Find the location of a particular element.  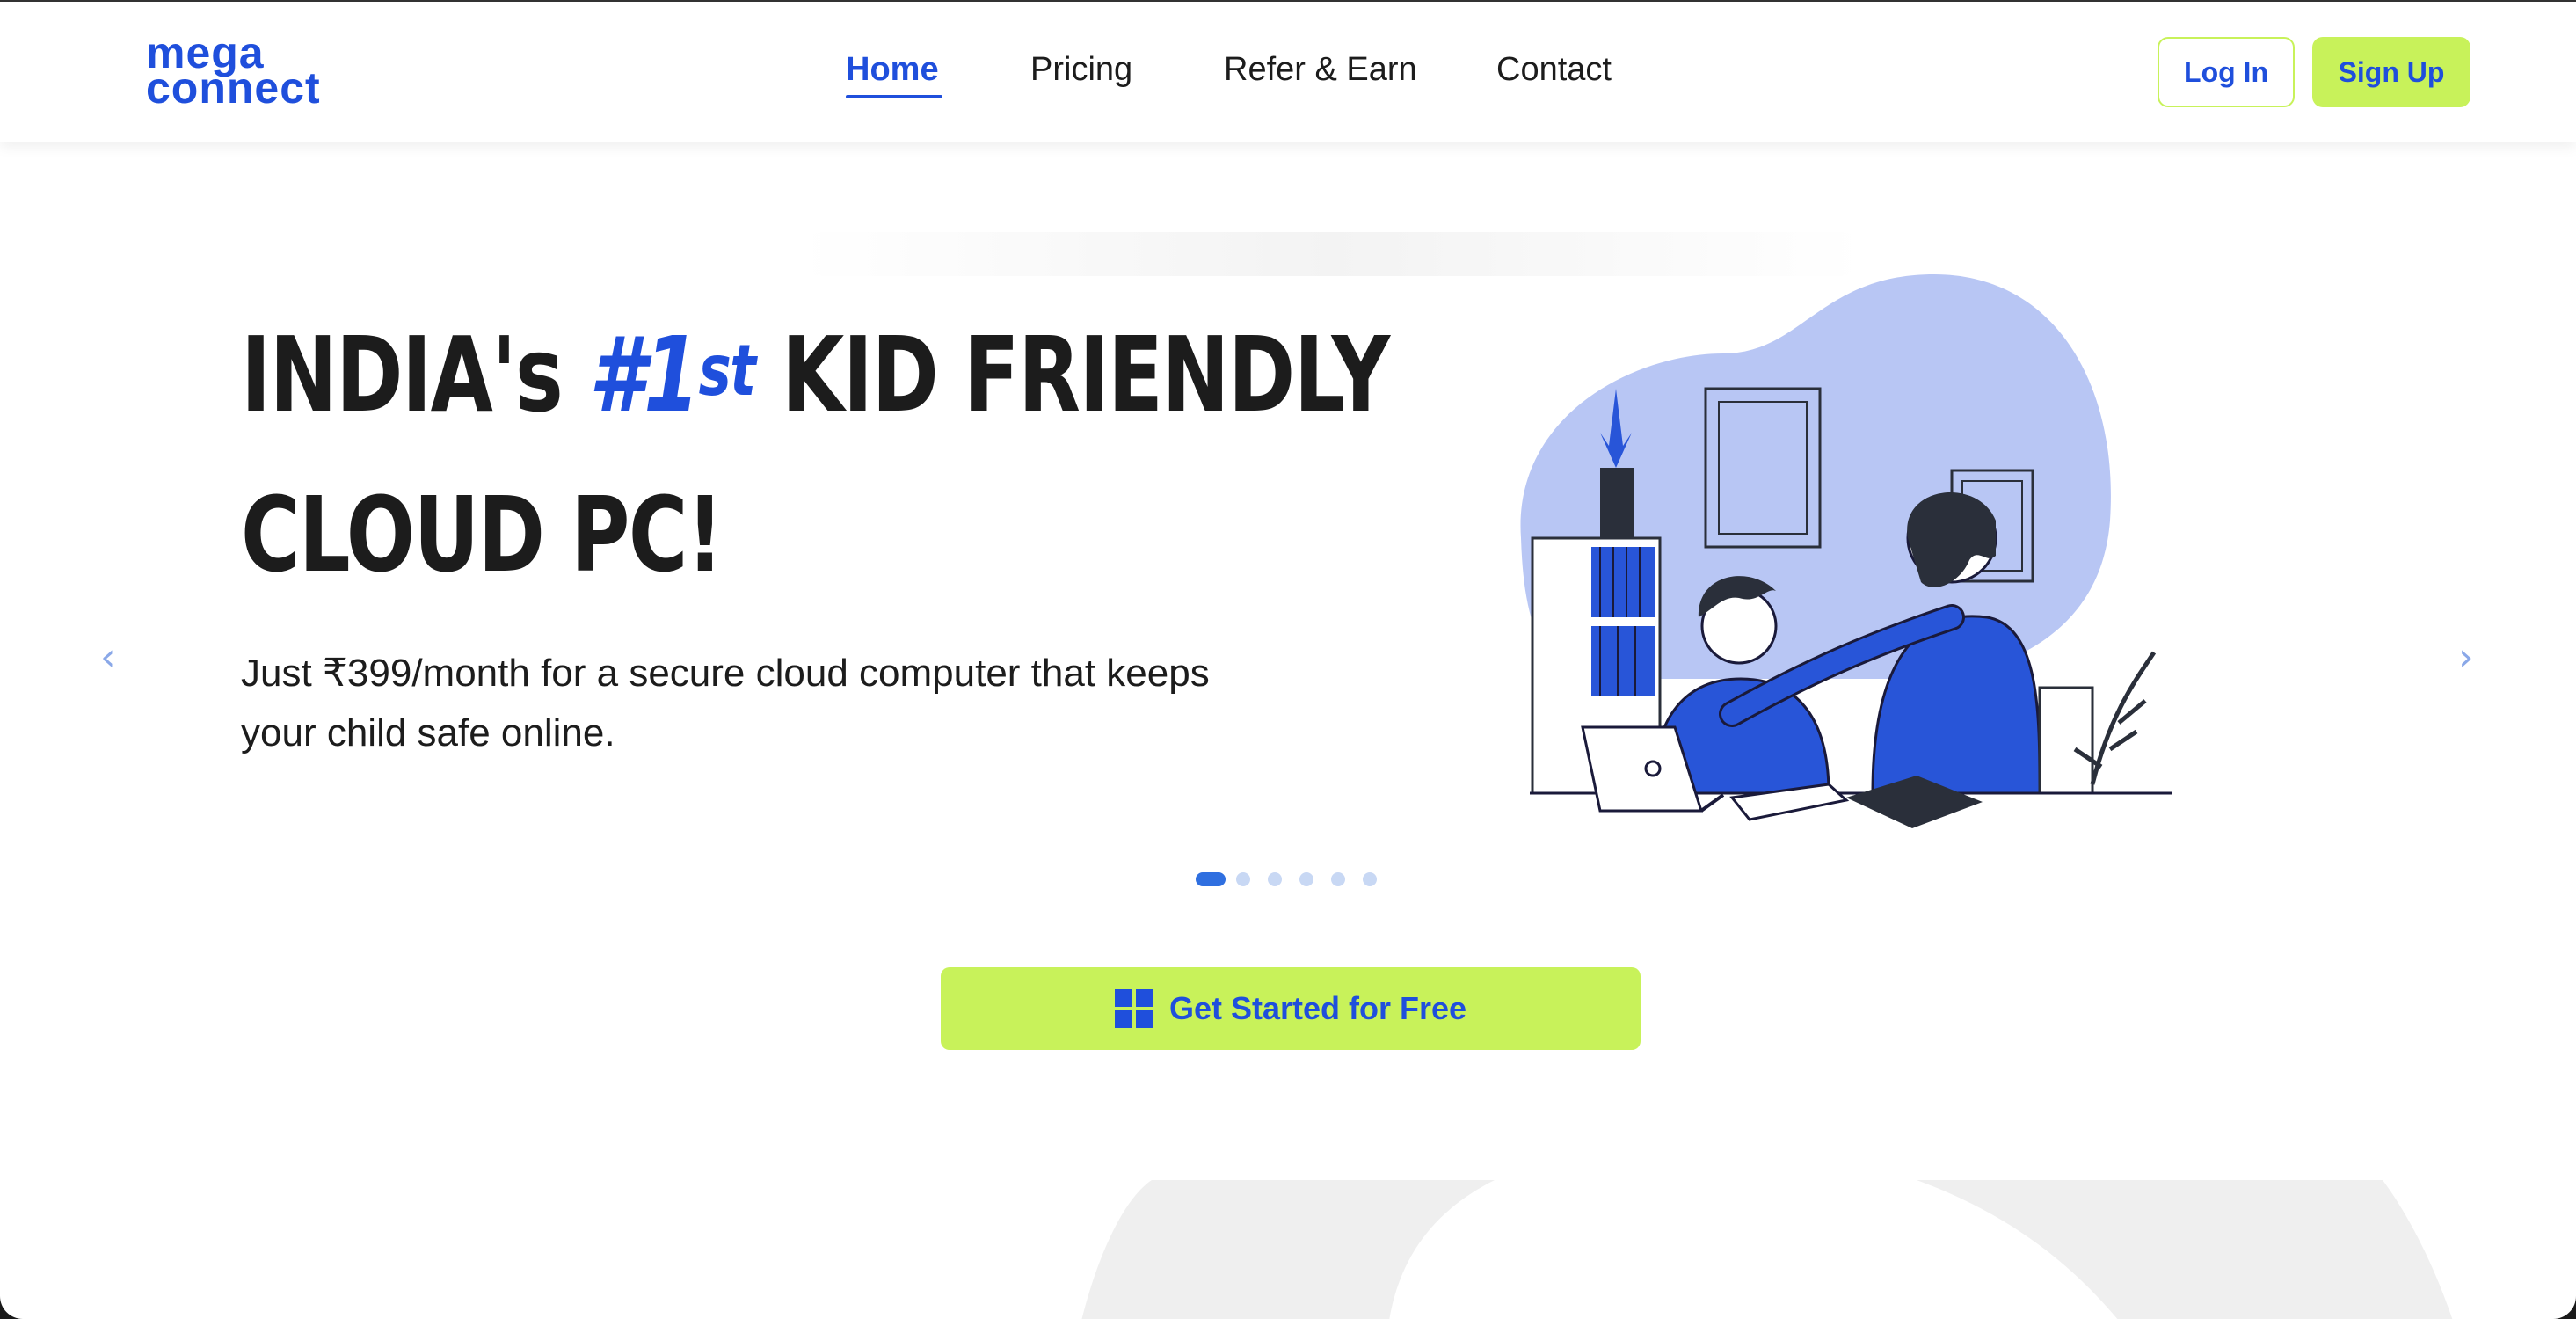

nav-home-label: Home is located at coordinates (892, 69).